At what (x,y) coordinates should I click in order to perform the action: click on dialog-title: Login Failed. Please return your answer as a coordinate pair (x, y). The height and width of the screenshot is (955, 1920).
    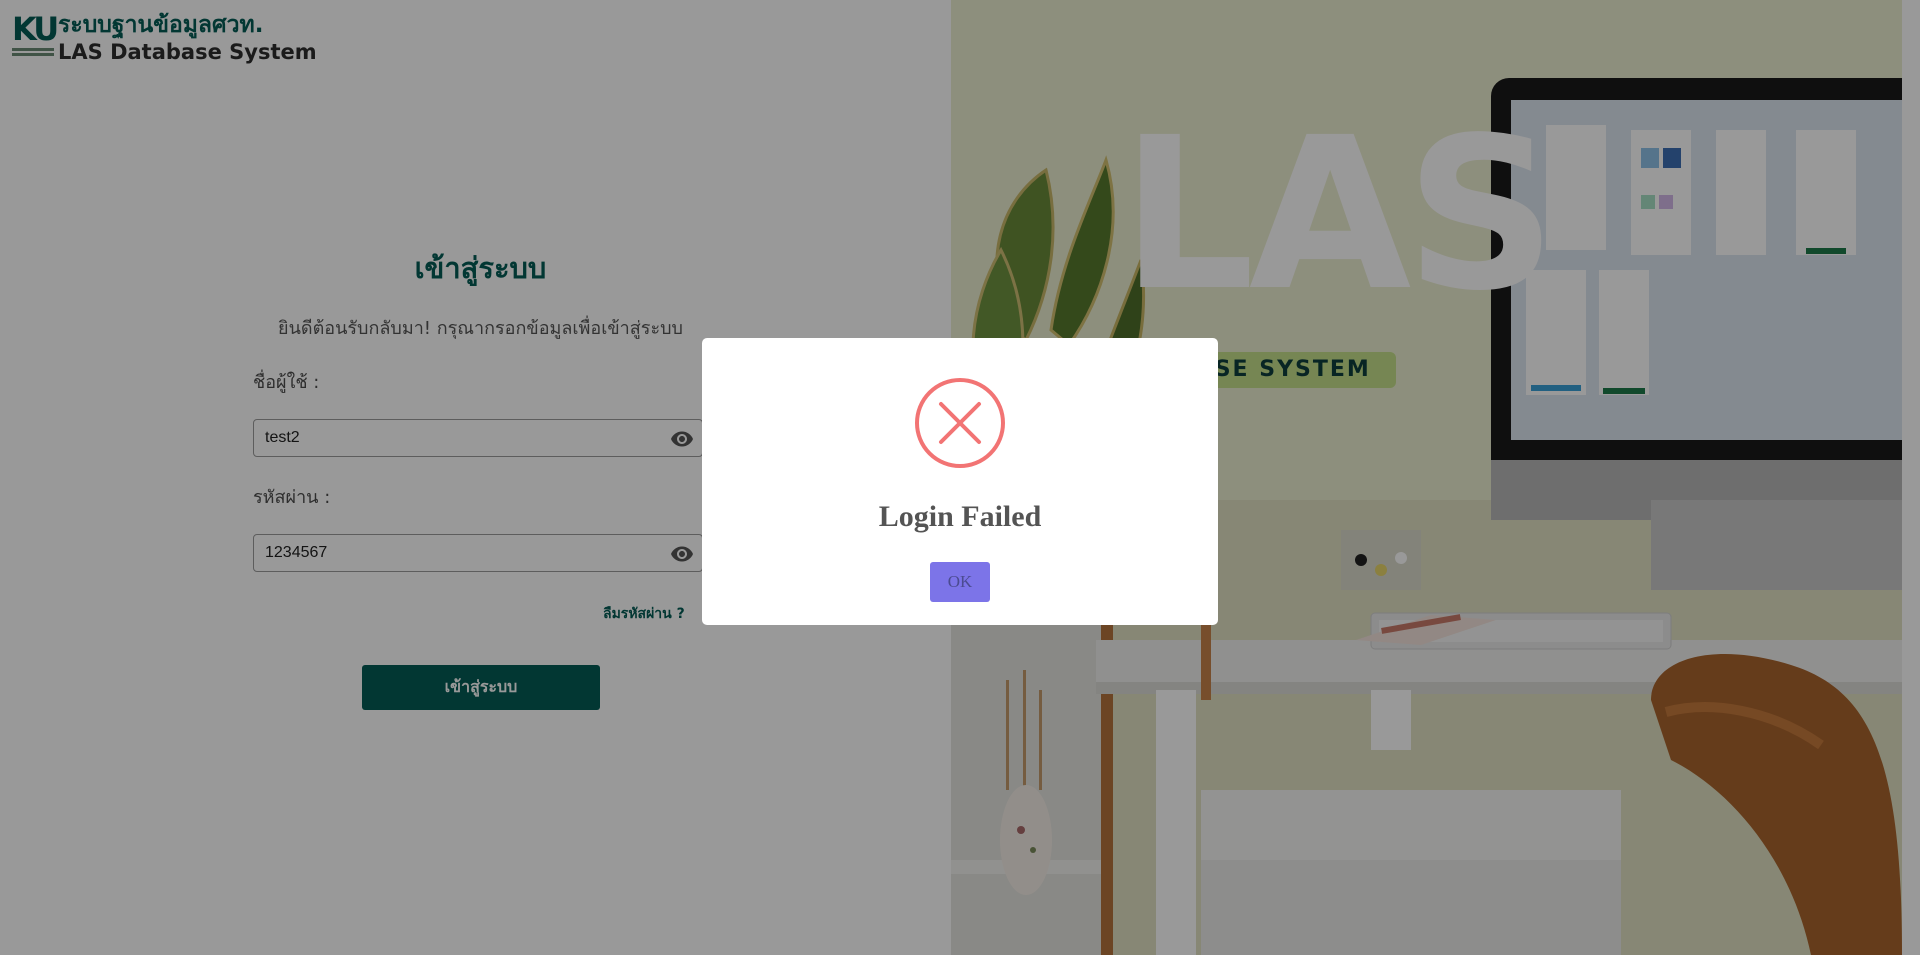
    Looking at the image, I should click on (960, 516).